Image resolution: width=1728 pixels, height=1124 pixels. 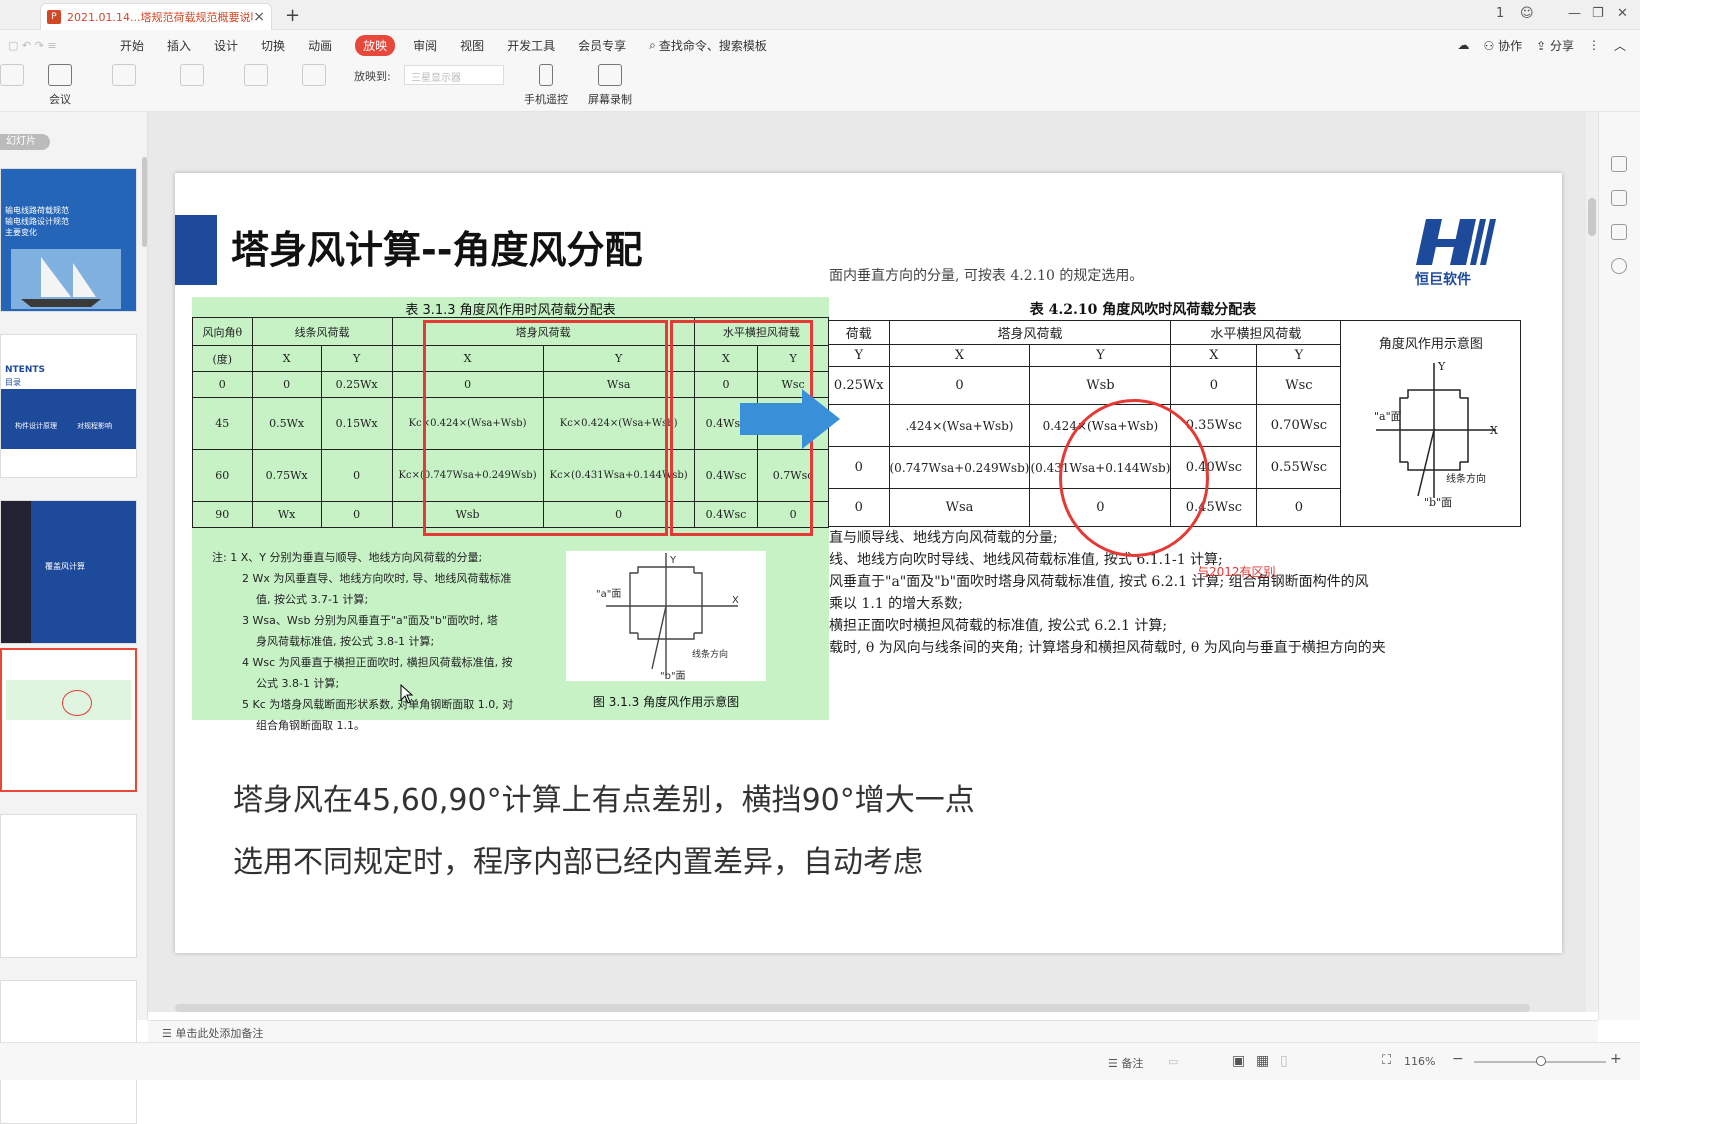 What do you see at coordinates (286, 514) in the screenshot?
I see `t1-r4c2: Wx` at bounding box center [286, 514].